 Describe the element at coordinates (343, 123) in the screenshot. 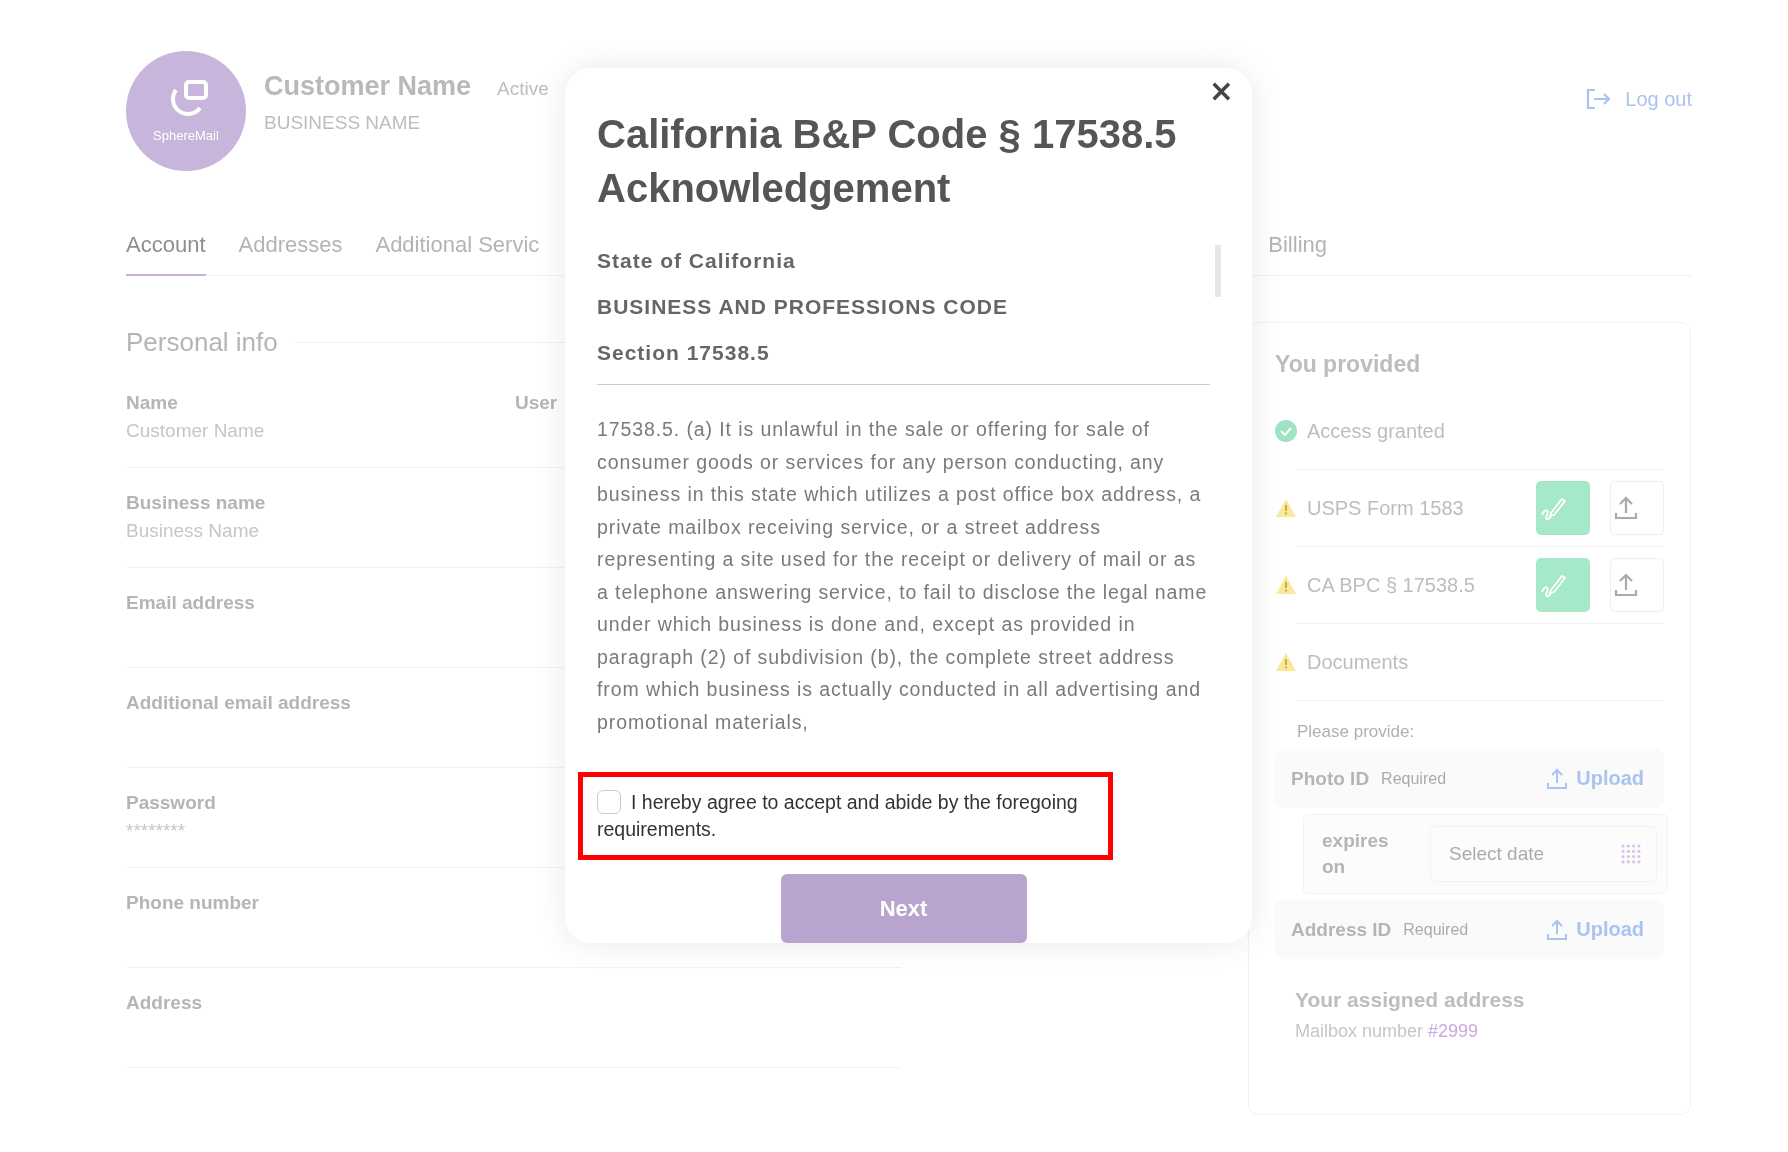

I see `business-name: BUSINESS NAME` at that location.